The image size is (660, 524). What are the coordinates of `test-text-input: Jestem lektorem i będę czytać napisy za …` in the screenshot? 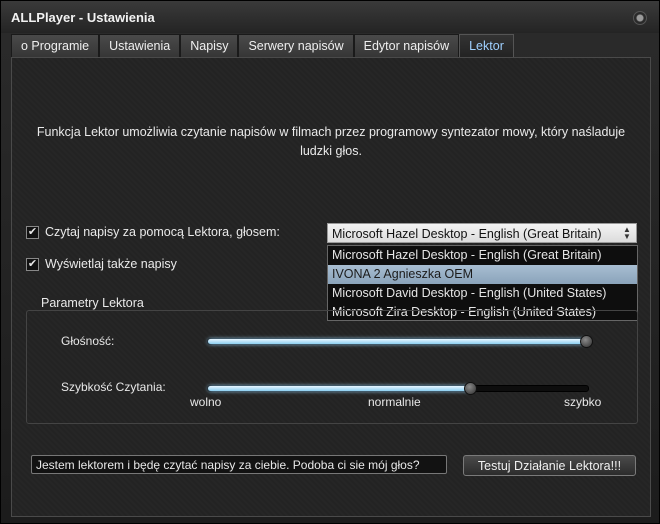 It's located at (239, 464).